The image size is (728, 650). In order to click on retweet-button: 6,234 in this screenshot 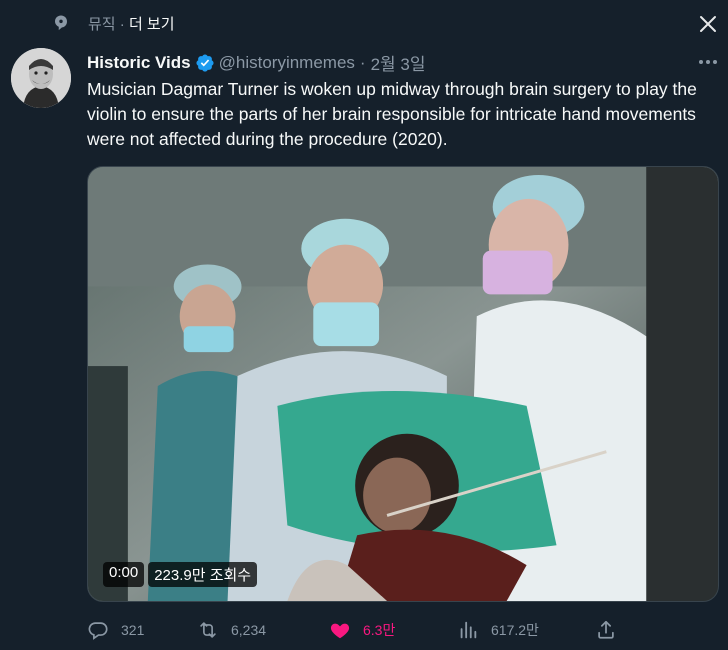, I will do `click(231, 630)`.